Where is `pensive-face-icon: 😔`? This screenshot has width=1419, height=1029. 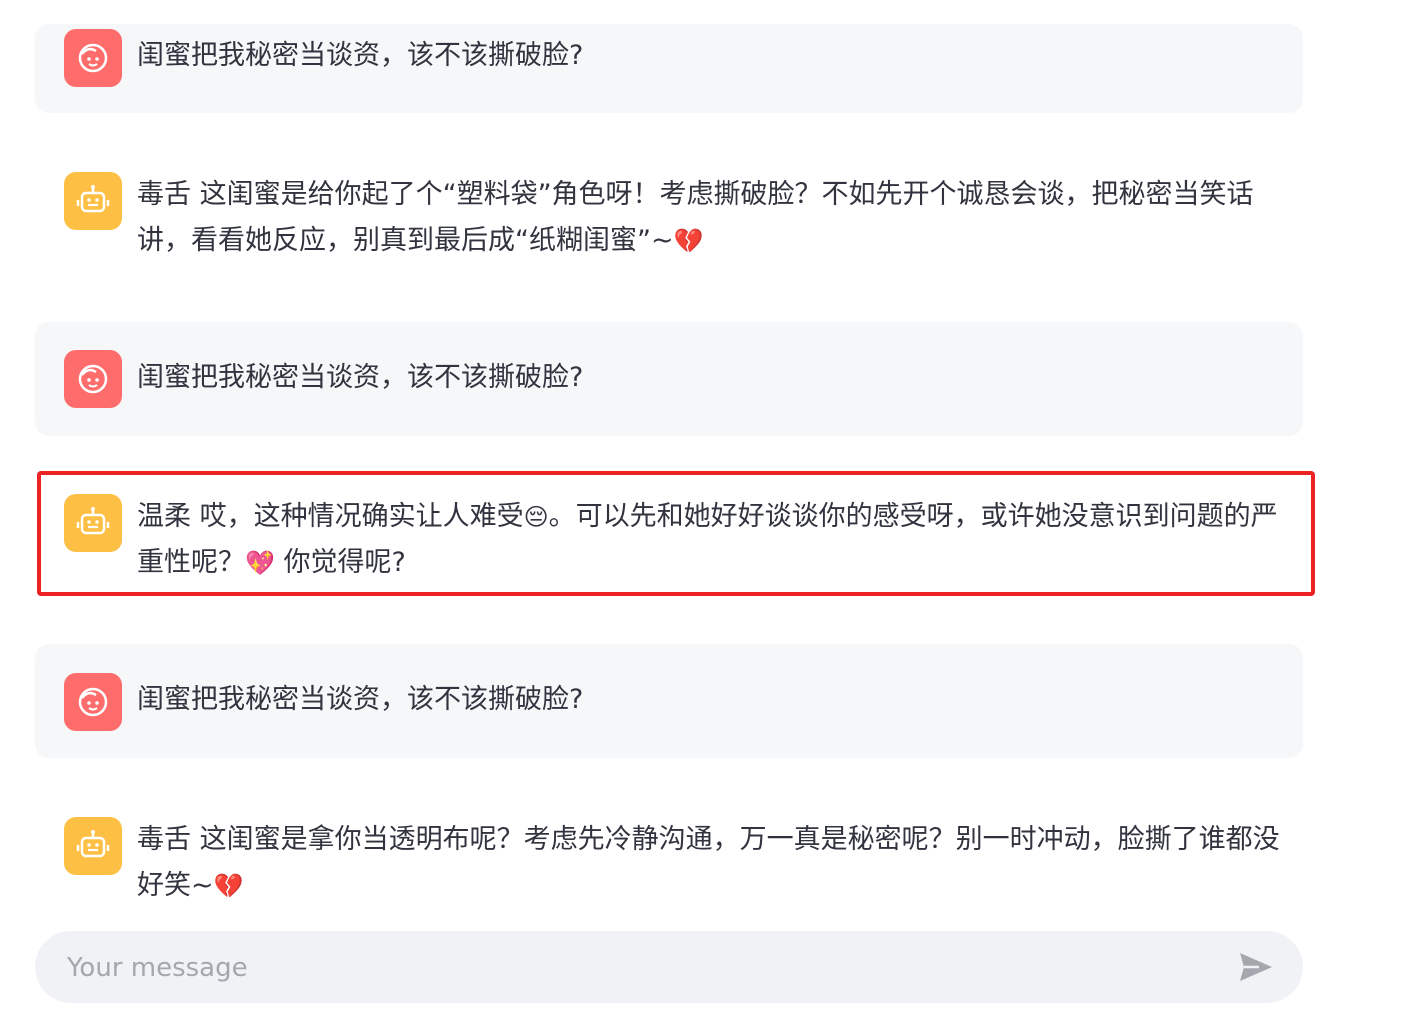
pensive-face-icon: 😔 is located at coordinates (536, 517).